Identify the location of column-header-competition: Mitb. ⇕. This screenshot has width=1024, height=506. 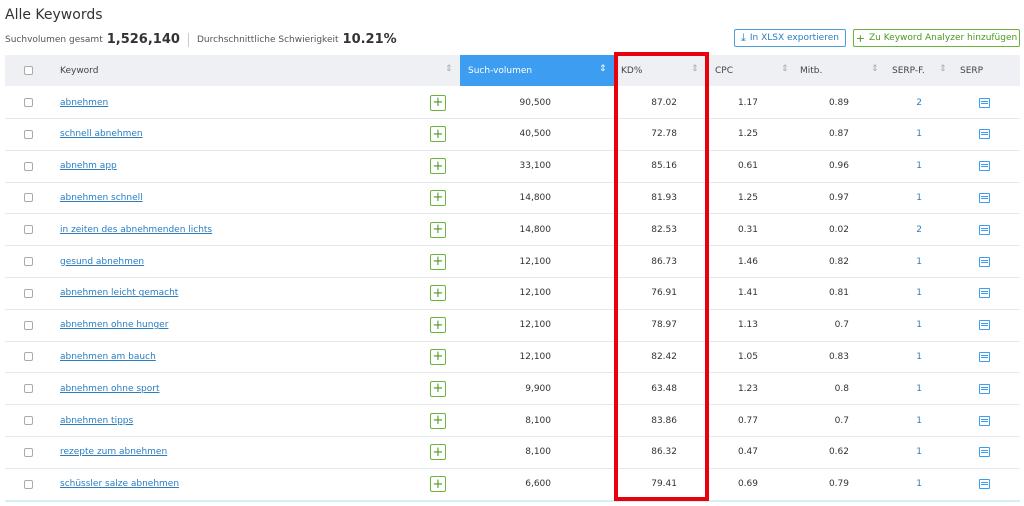
(842, 70).